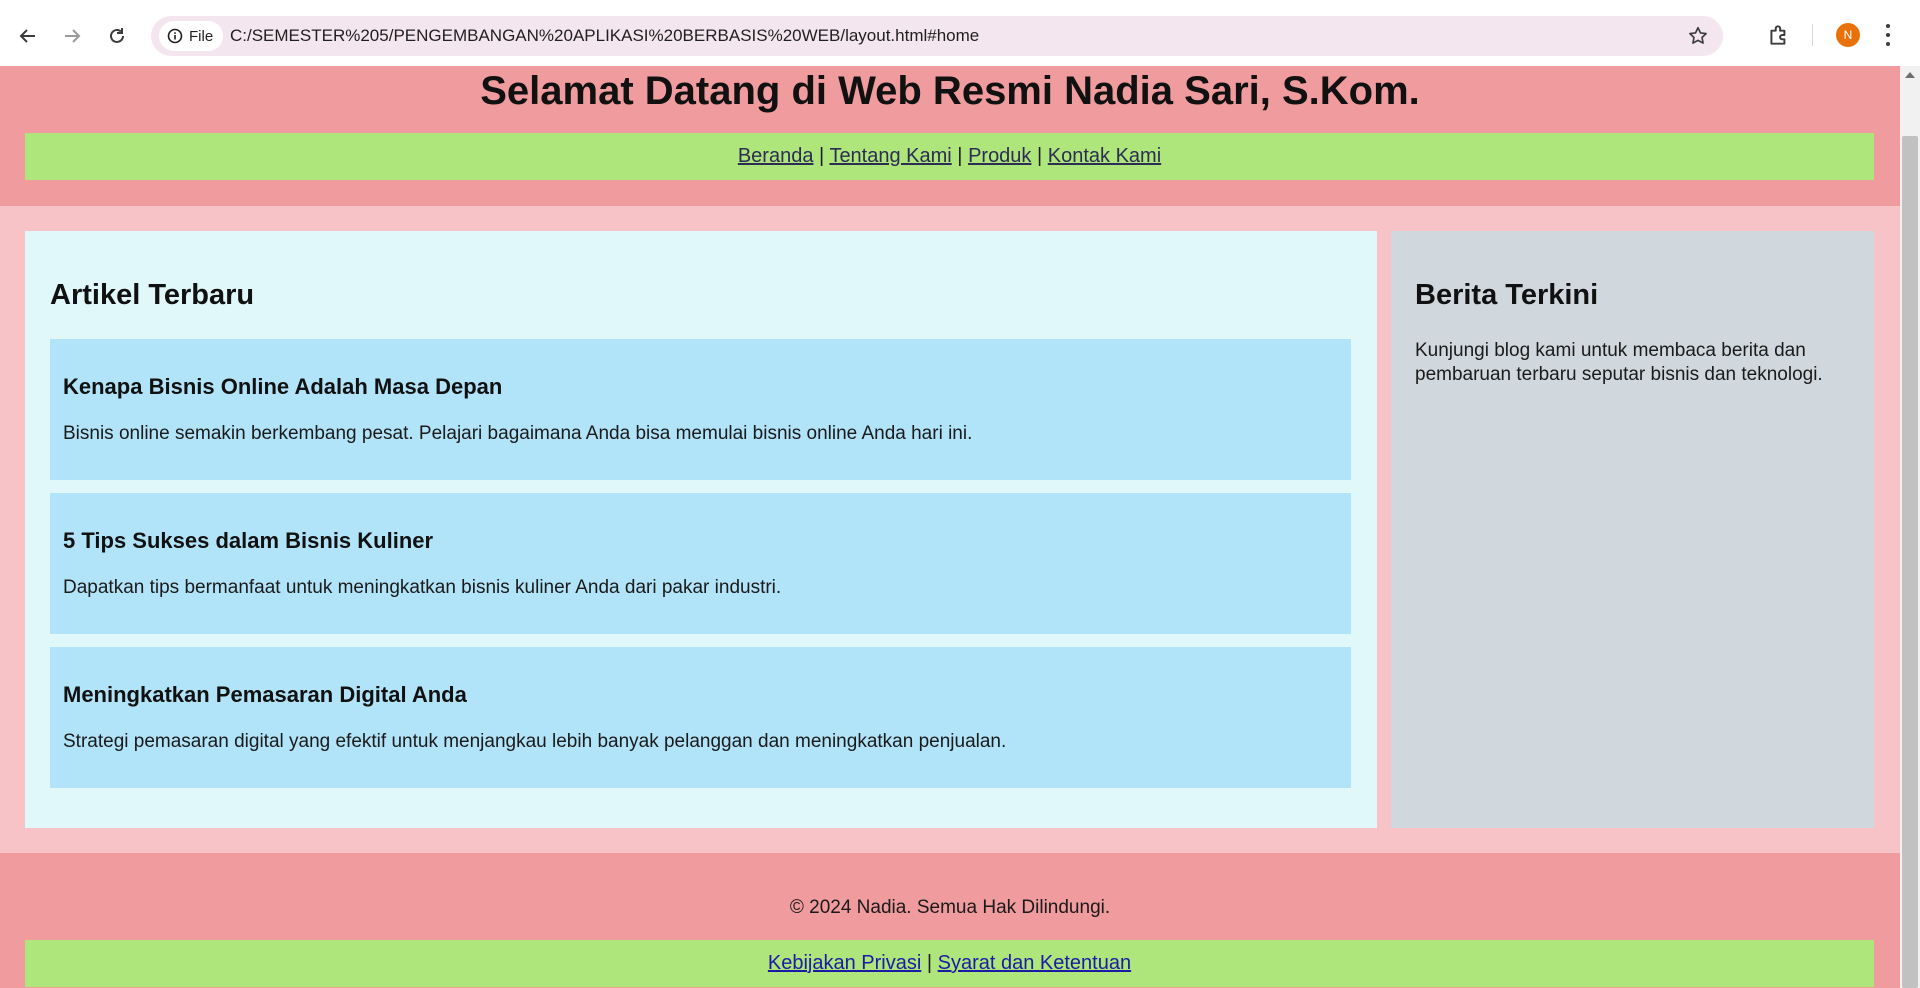 The height and width of the screenshot is (988, 1920). Describe the element at coordinates (265, 694) in the screenshot. I see `article-title: Meningkatkan Pemasaran Digital Anda` at that location.